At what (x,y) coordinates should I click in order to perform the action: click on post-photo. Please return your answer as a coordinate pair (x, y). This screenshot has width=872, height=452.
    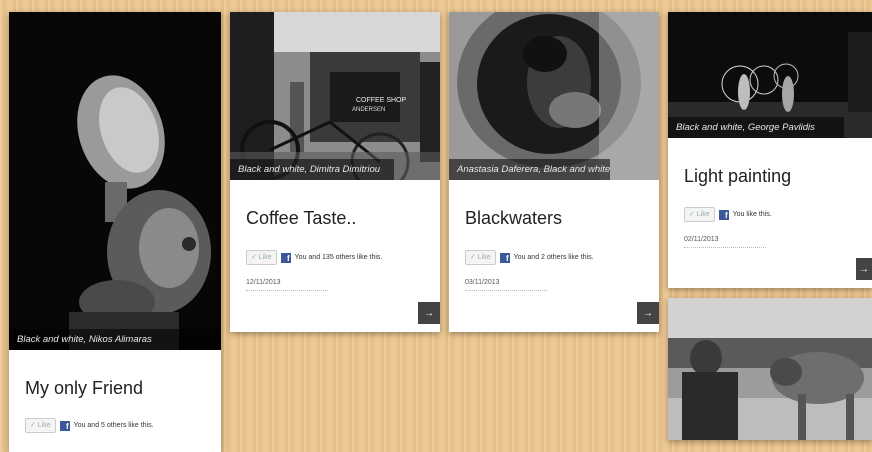
    Looking at the image, I should click on (770, 369).